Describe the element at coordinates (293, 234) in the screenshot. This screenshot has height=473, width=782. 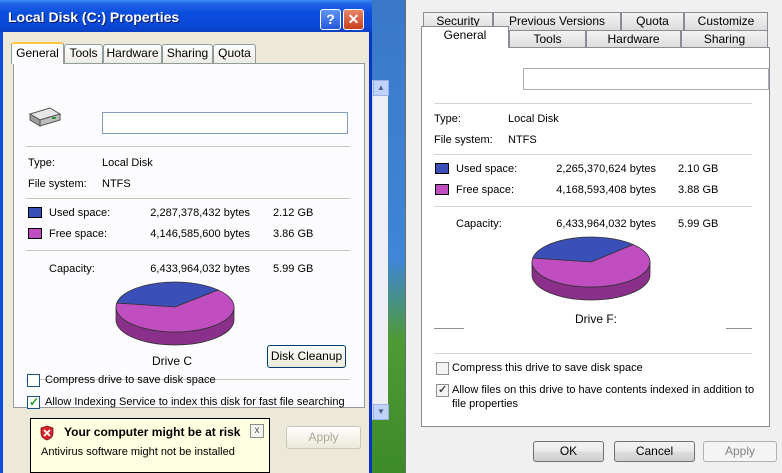
I see `free-space-gb: 3.86 GB` at that location.